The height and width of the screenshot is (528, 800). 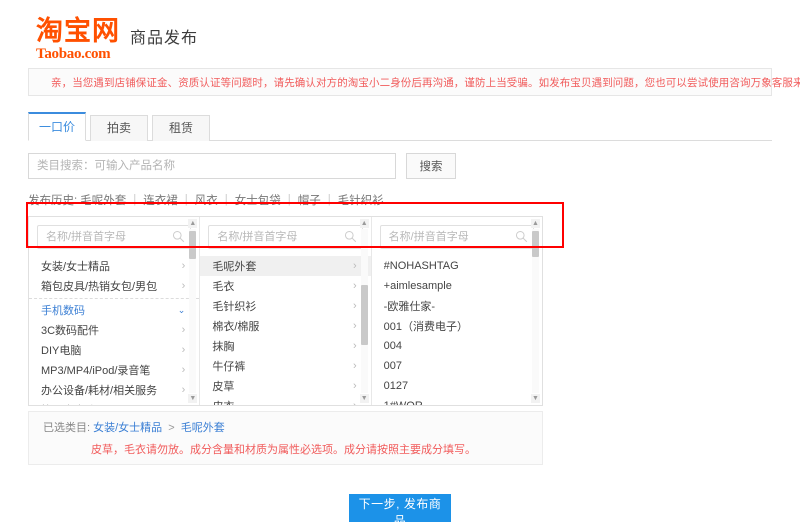 What do you see at coordinates (236, 327) in the screenshot?
I see `list-item-label: 棉衣/棉服` at bounding box center [236, 327].